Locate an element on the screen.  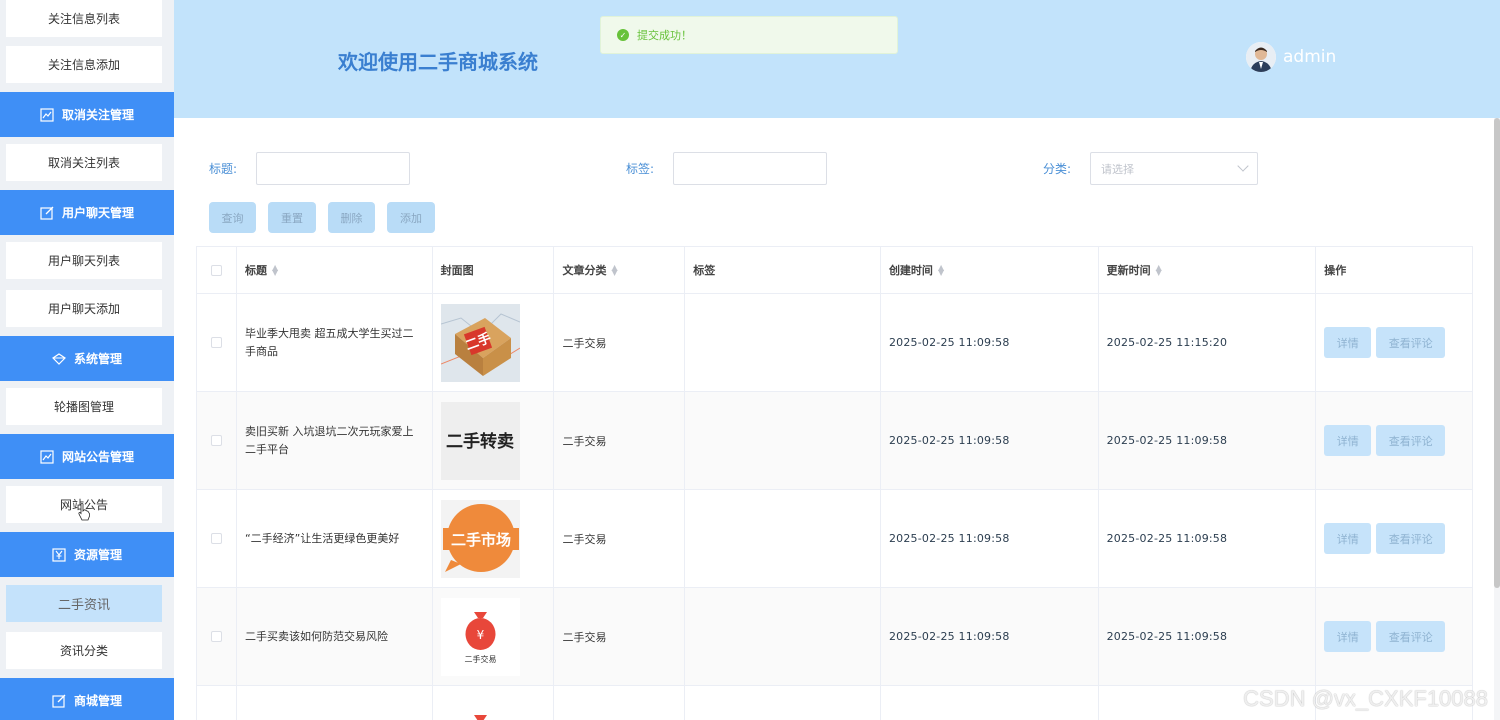
user-menu: admin is located at coordinates (1291, 57).